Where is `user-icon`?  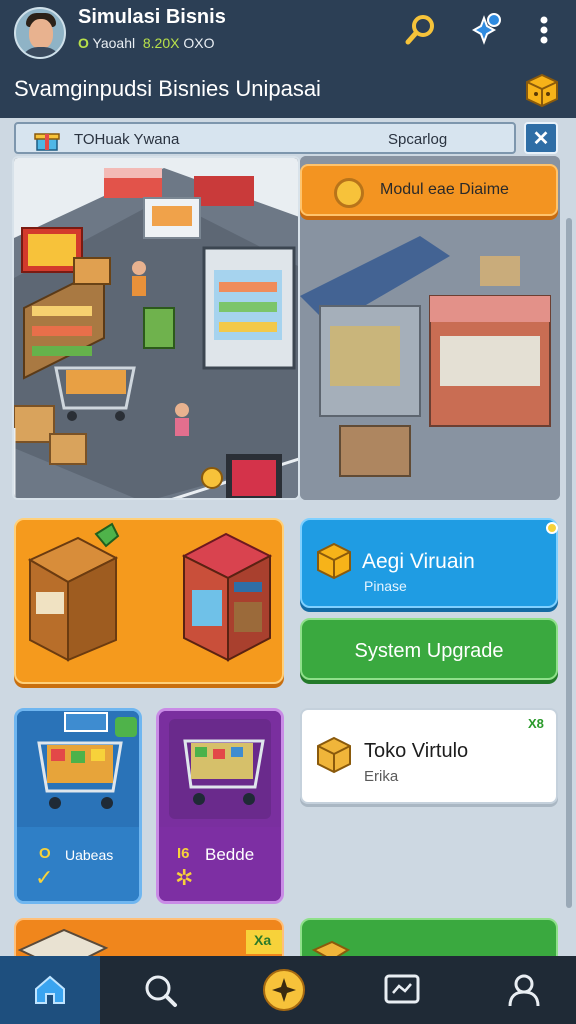 user-icon is located at coordinates (524, 990).